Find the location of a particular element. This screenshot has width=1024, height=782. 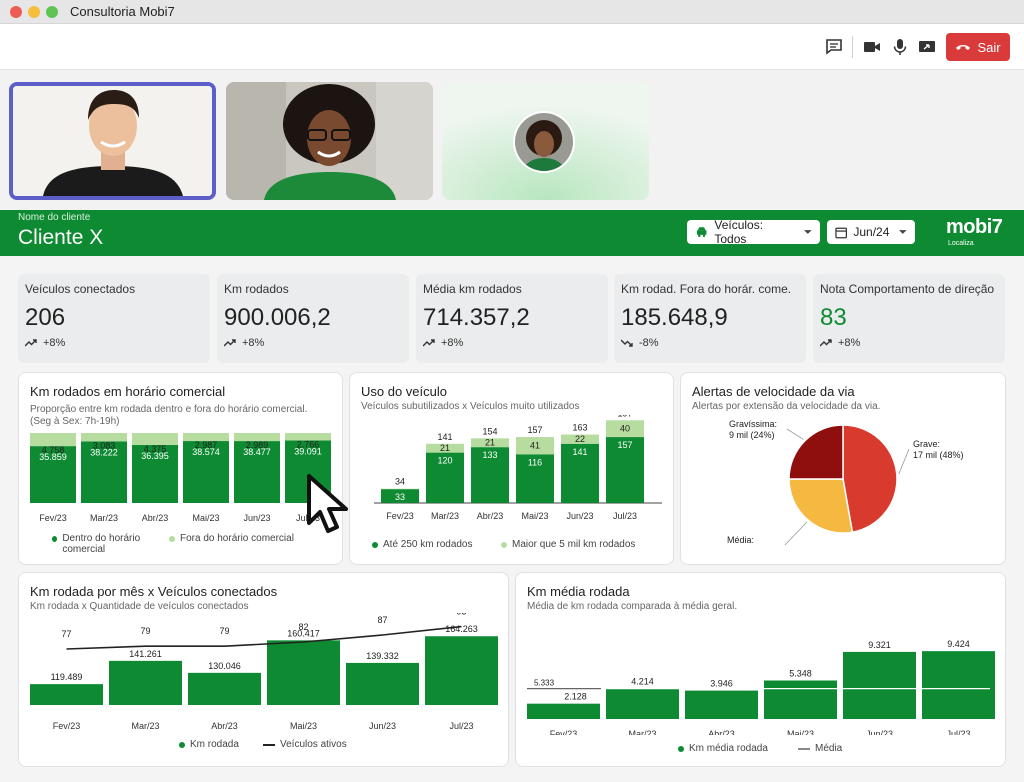

line-data-label: 77 is located at coordinates (66, 634).